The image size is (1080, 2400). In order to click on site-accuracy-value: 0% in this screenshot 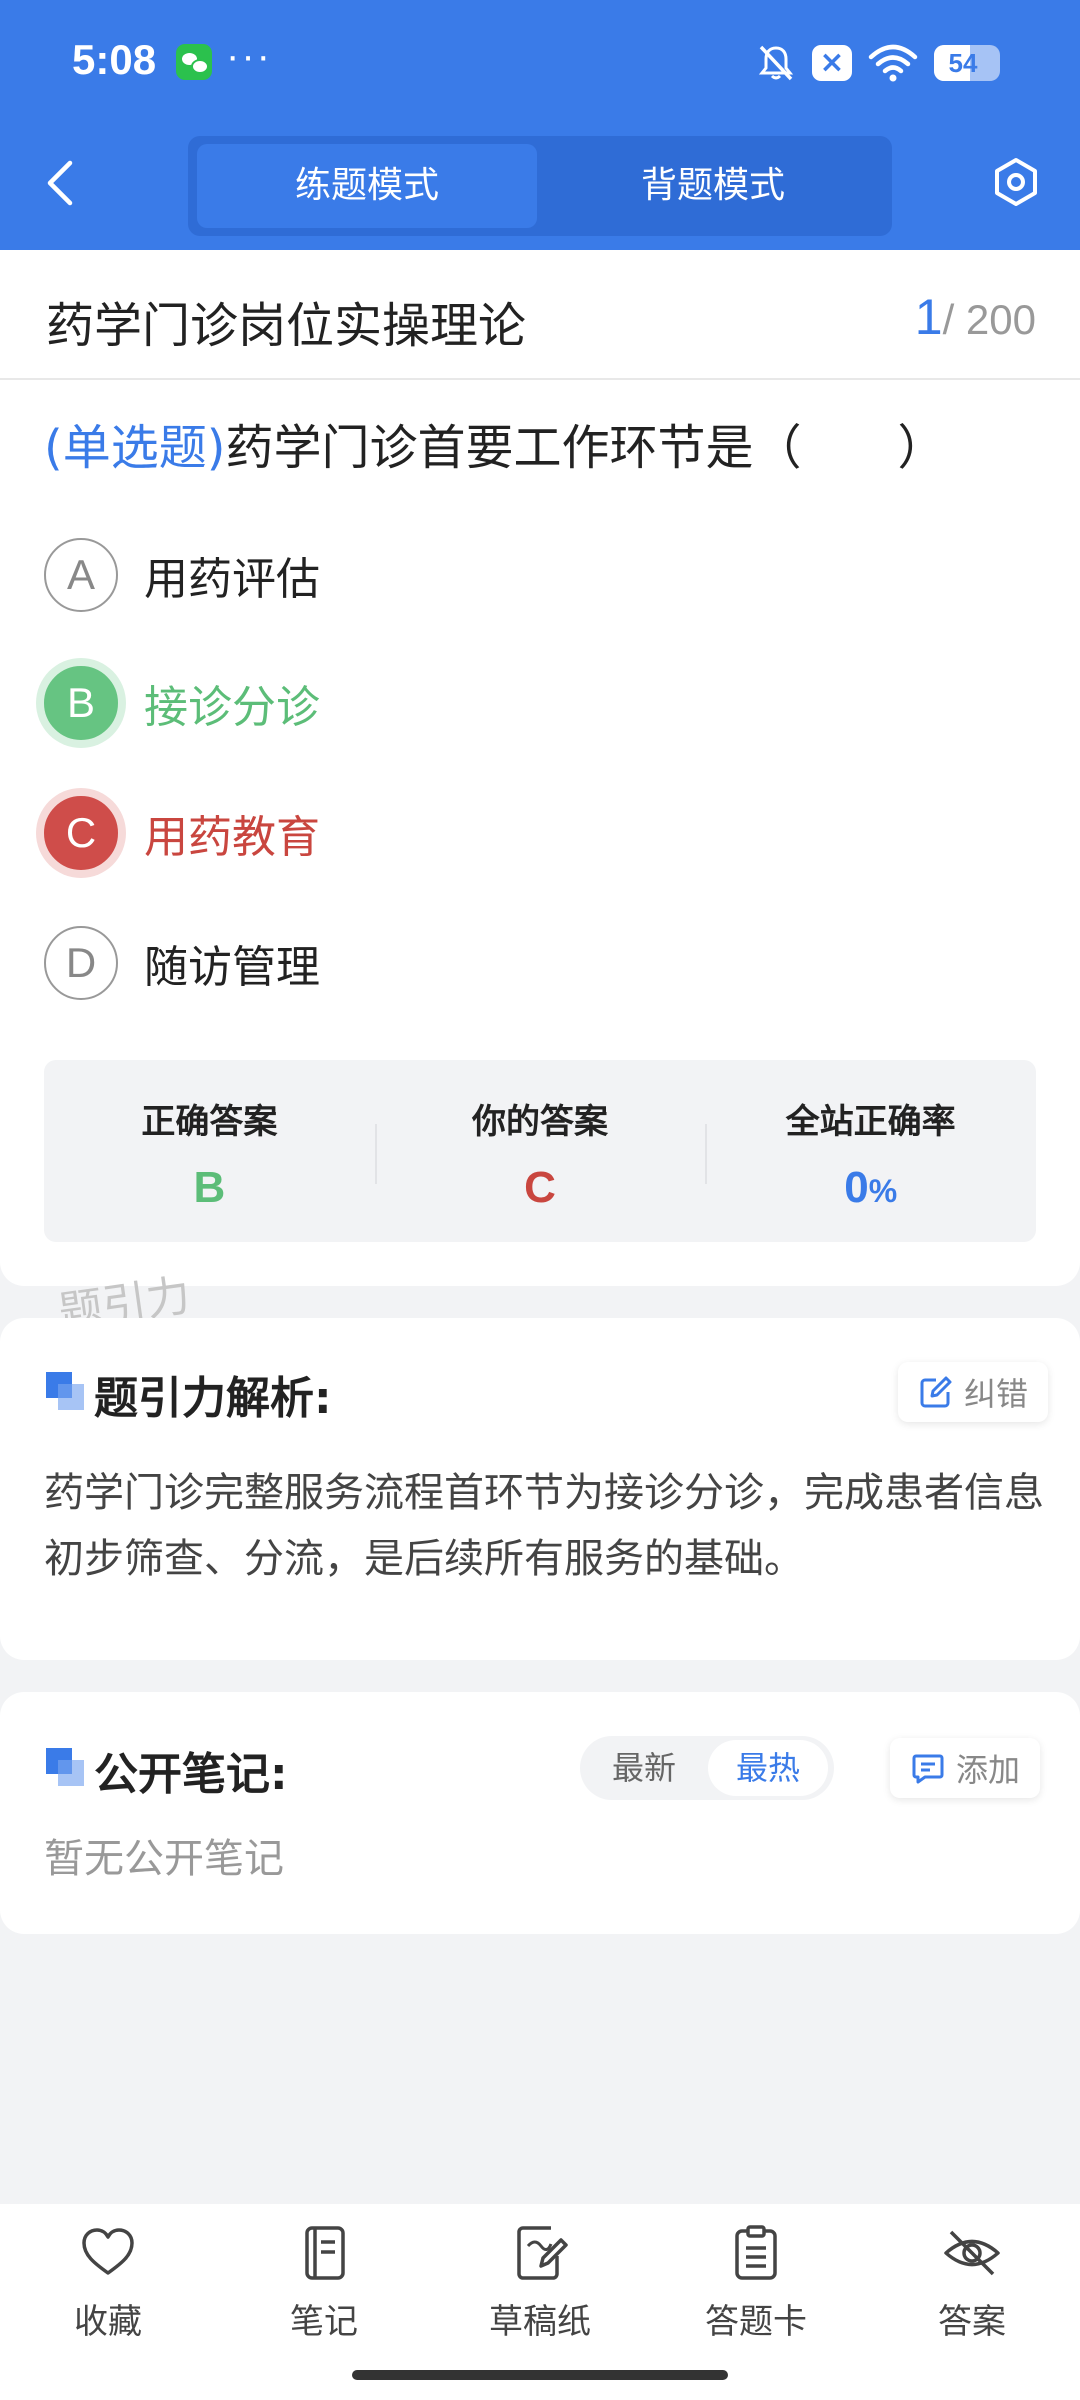, I will do `click(870, 1188)`.